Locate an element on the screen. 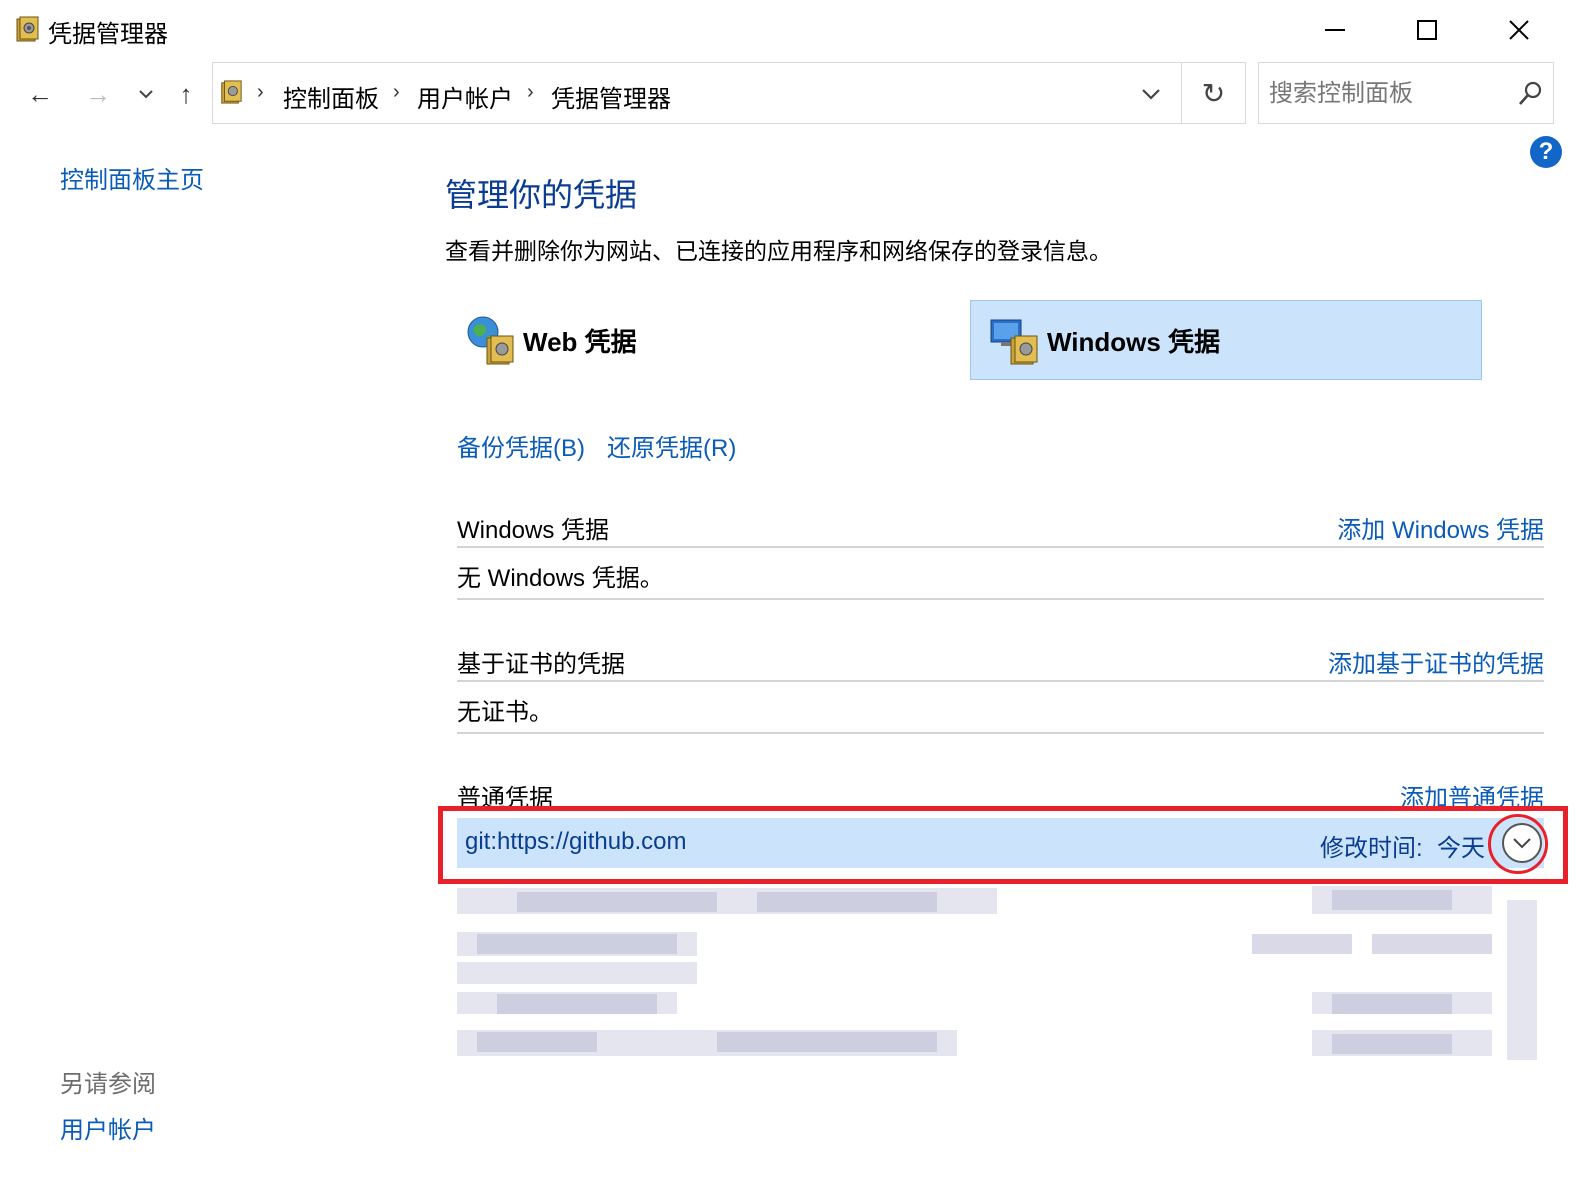 Image resolution: width=1578 pixels, height=1189 pixels. annotation-highlight-circle is located at coordinates (1518, 844).